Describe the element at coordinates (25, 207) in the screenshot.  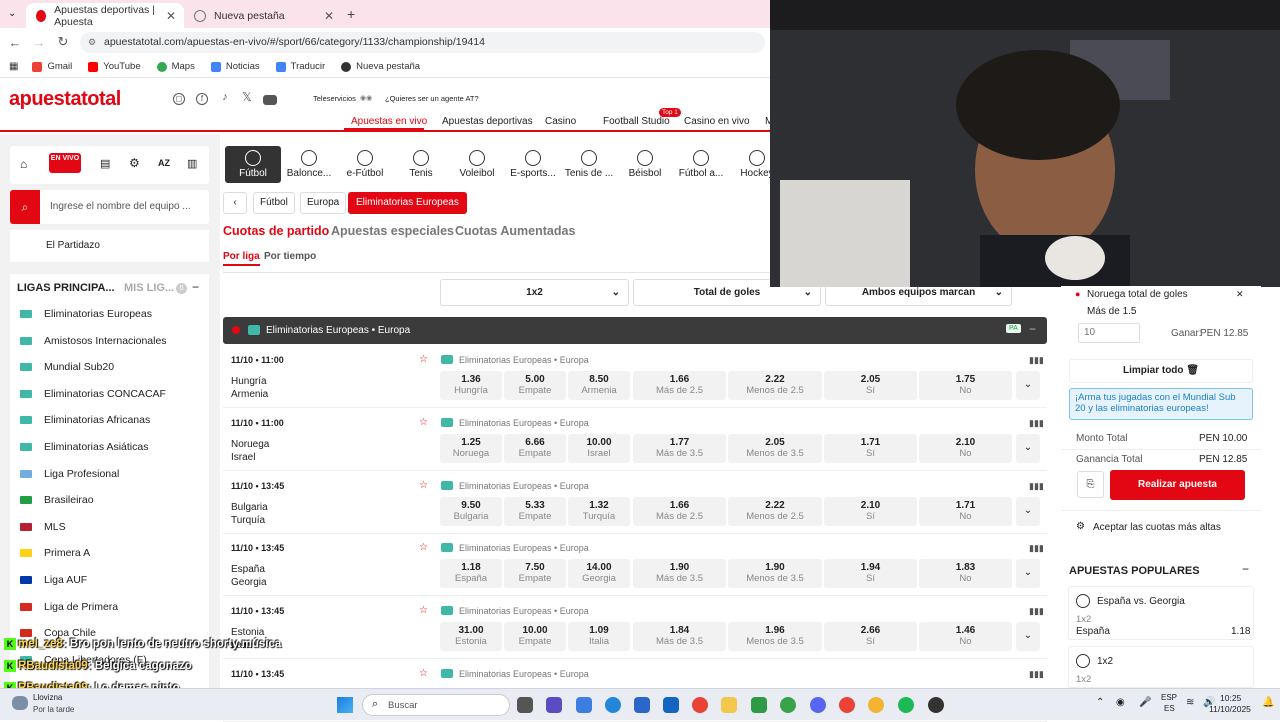
I see `search-icon: ⌕` at that location.